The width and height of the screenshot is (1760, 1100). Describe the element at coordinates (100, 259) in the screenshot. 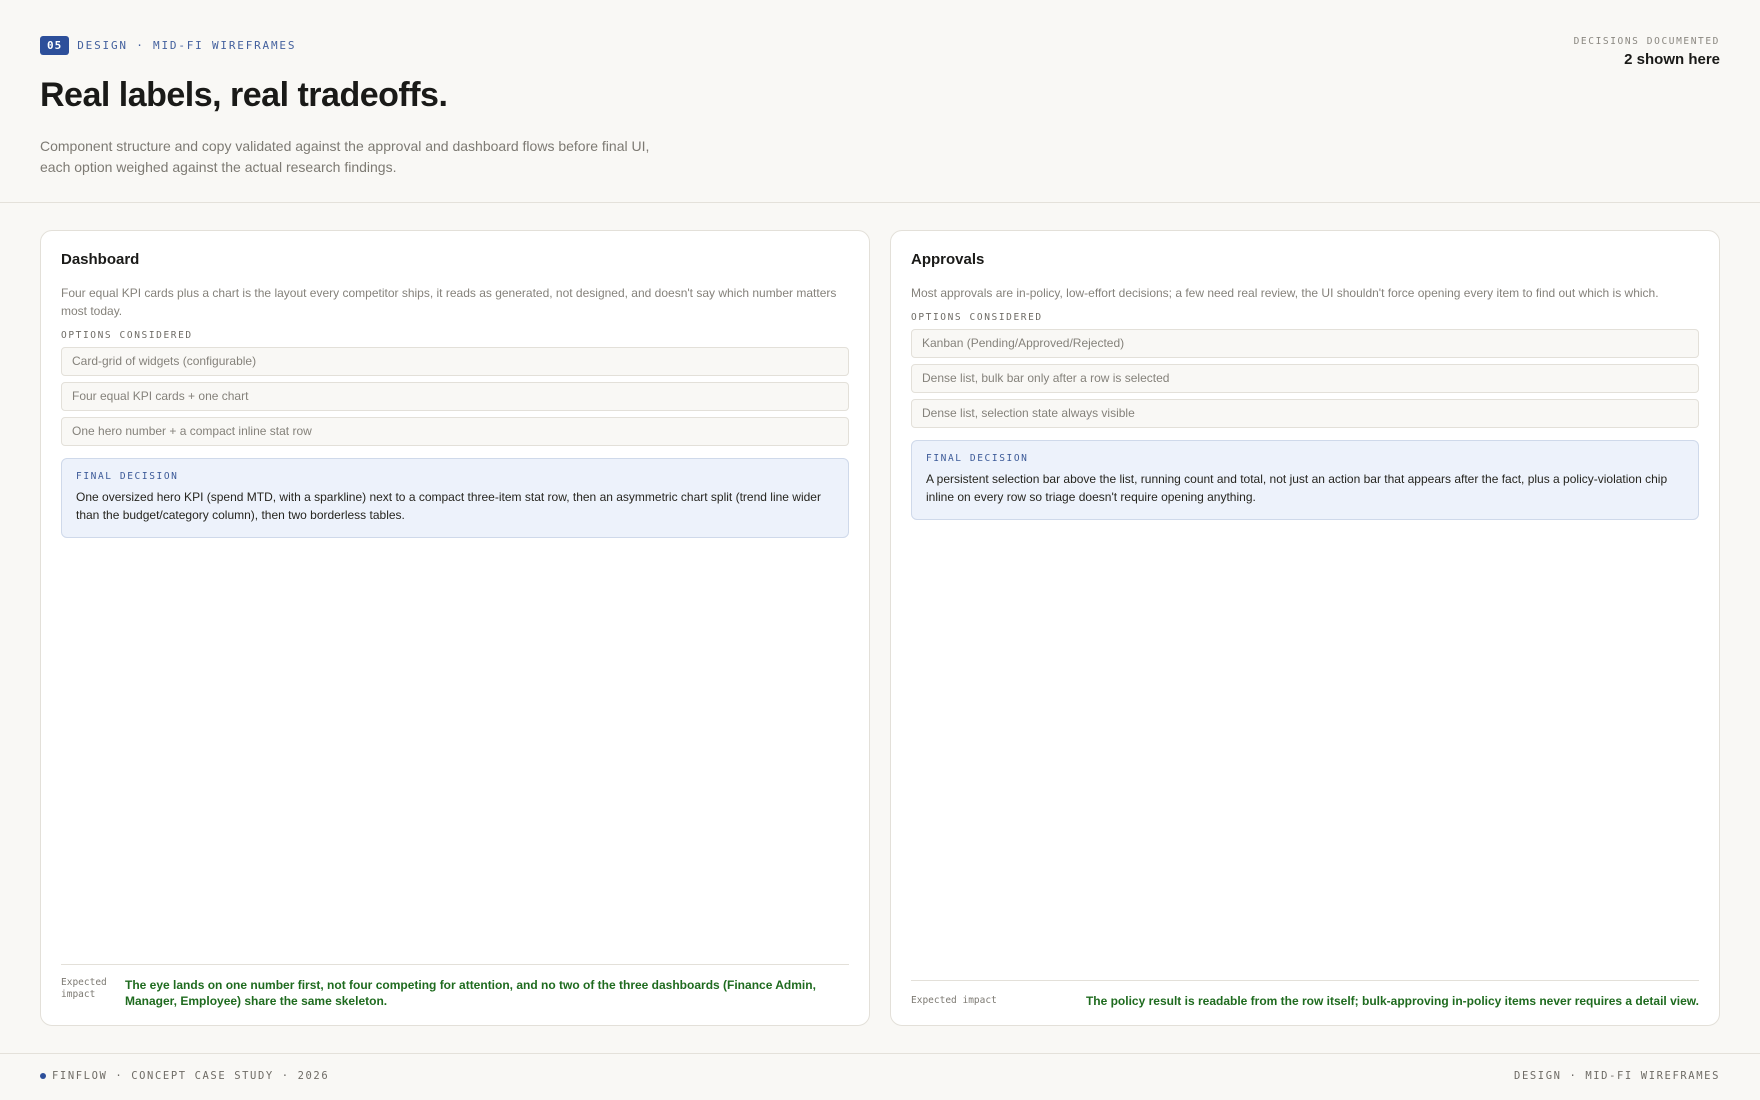

I see `card-title: Dashboard` at that location.